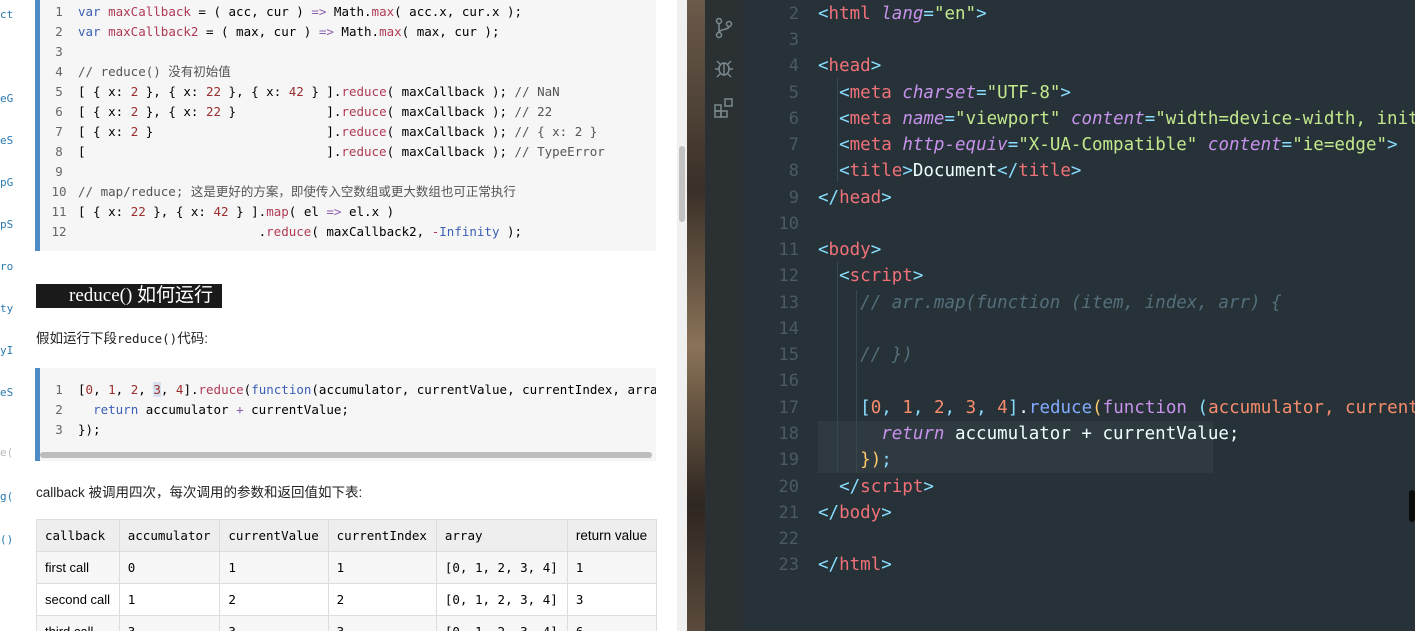 Image resolution: width=1415 pixels, height=631 pixels. I want to click on strip-item: yI, so click(6, 350).